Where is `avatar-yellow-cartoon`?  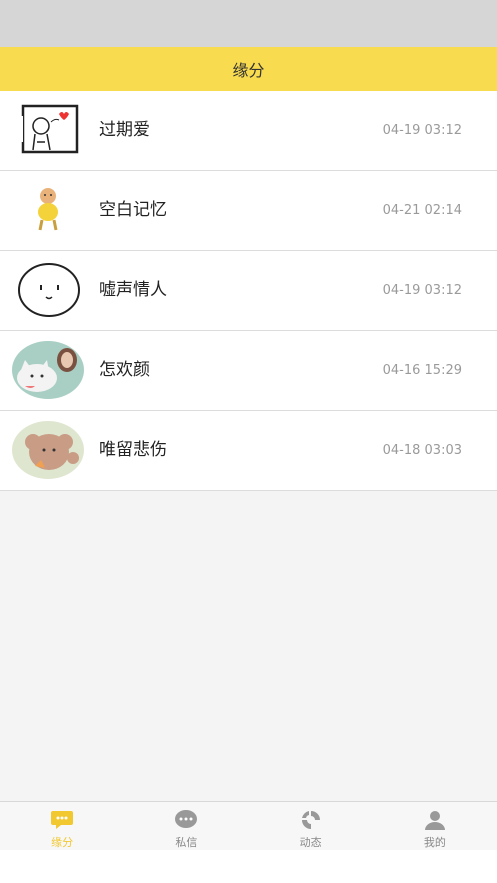
avatar-yellow-cartoon is located at coordinates (48, 210).